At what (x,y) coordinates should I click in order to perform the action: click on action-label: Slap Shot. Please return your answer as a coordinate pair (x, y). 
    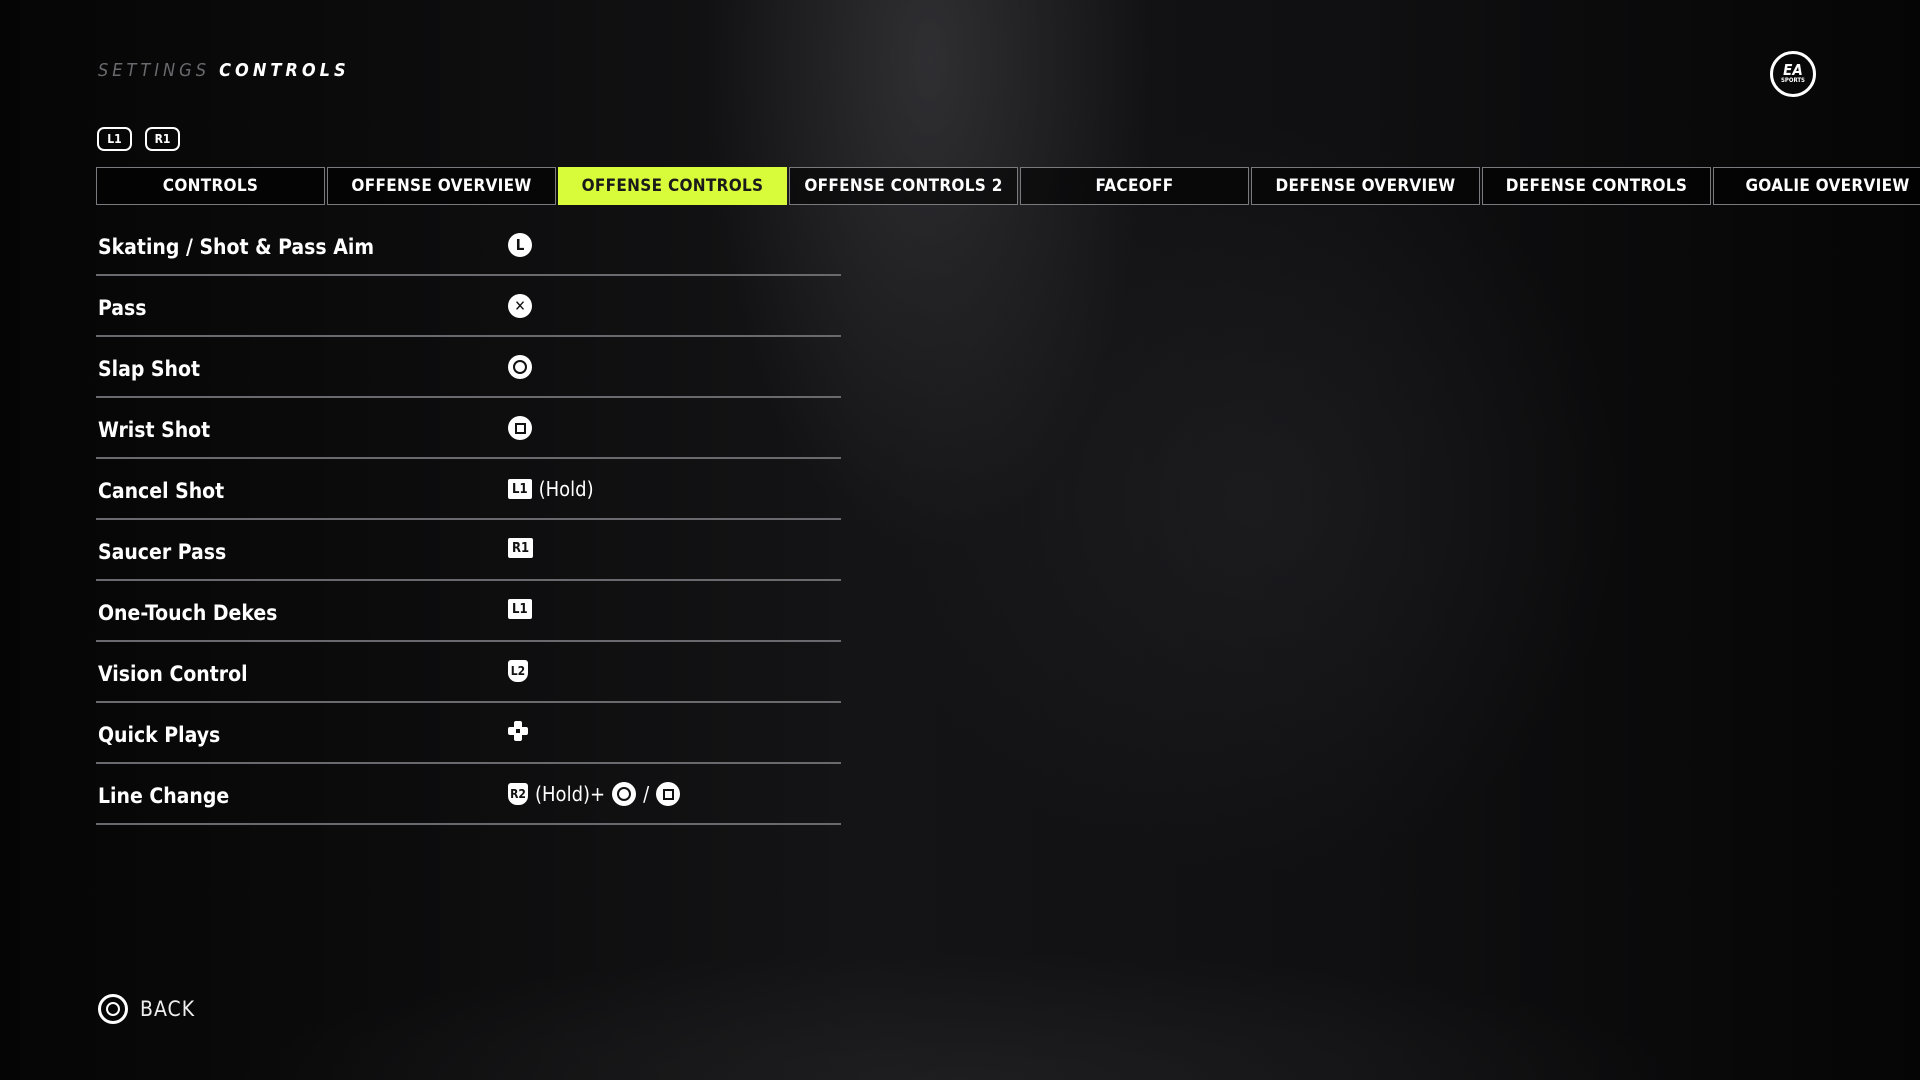
    Looking at the image, I should click on (149, 369).